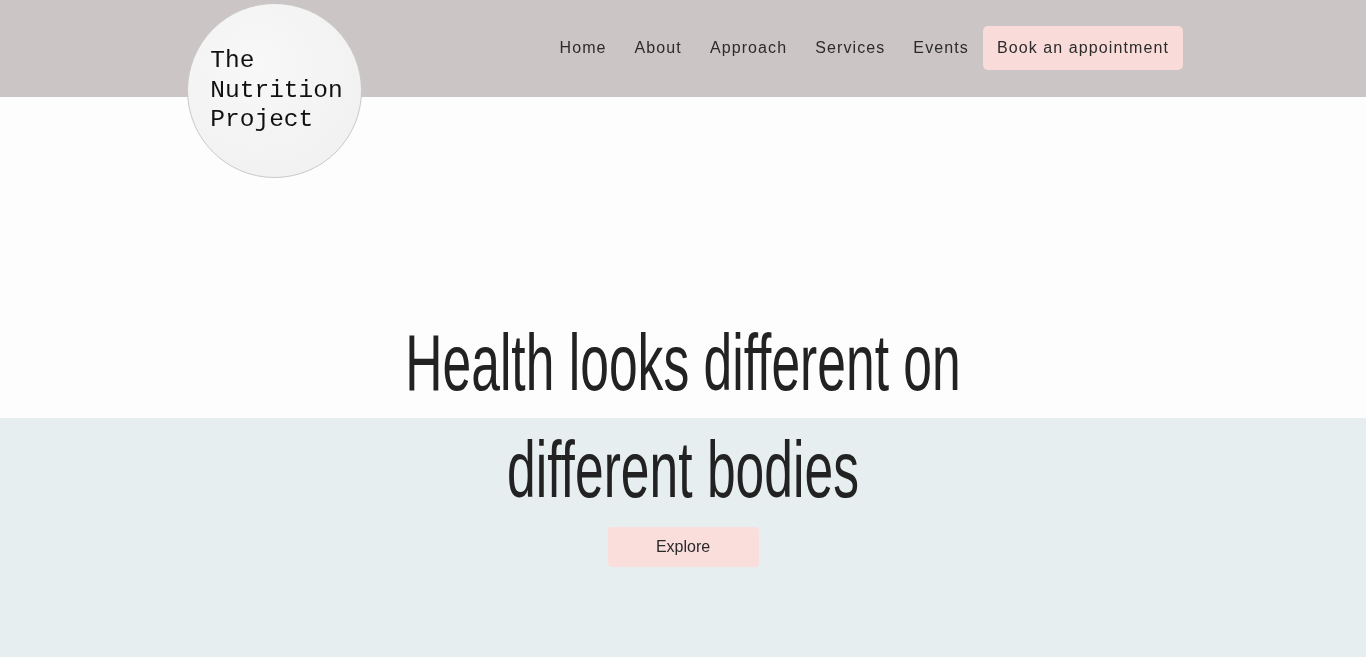 The image size is (1366, 657). I want to click on nav-link: Events, so click(941, 48).